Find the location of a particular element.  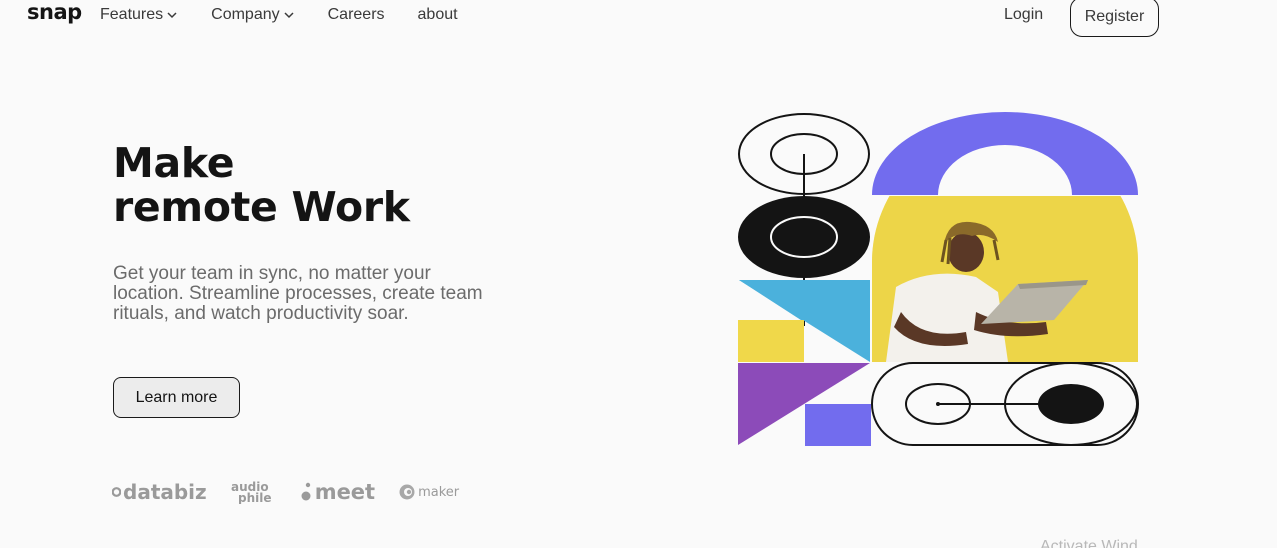

client-name: meet is located at coordinates (345, 492).